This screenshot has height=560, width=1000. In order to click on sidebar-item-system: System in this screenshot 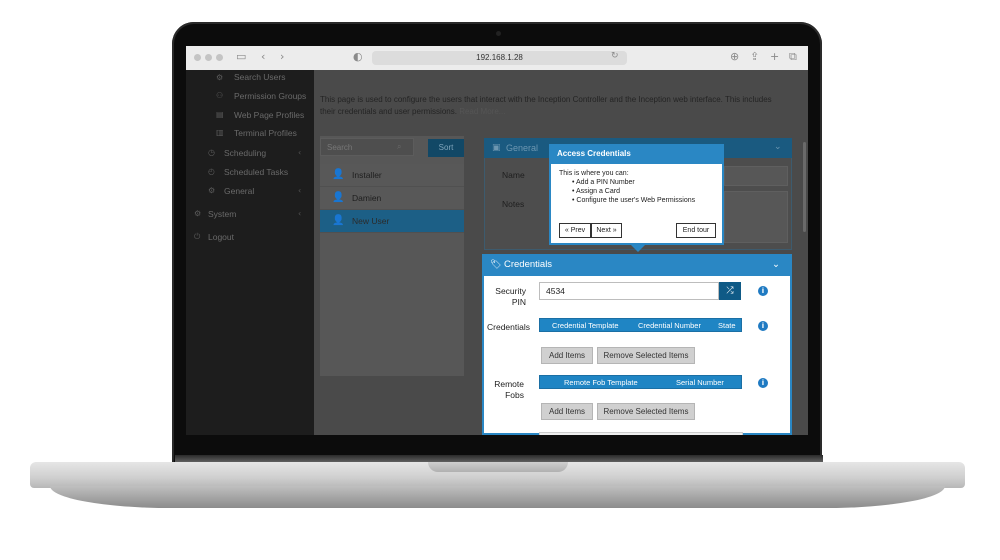, I will do `click(222, 214)`.